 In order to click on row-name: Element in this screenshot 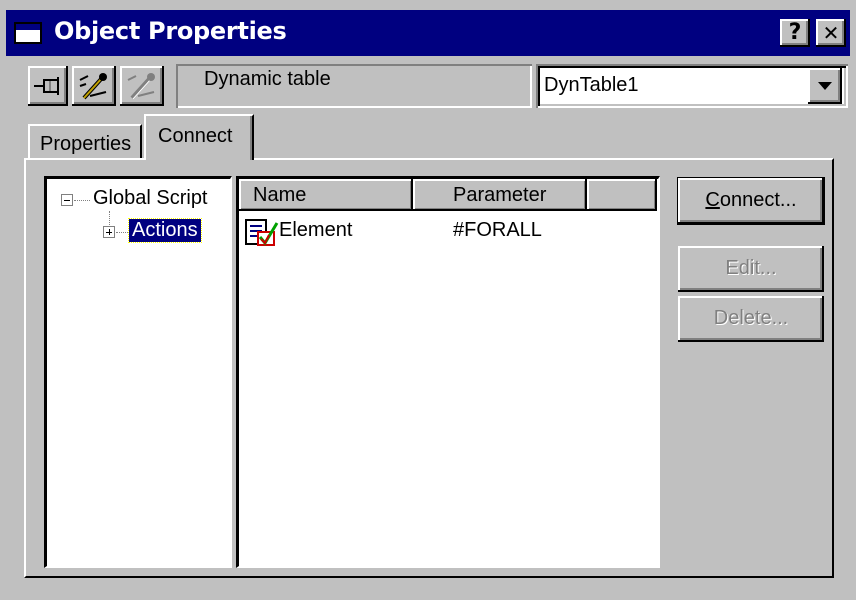, I will do `click(316, 230)`.